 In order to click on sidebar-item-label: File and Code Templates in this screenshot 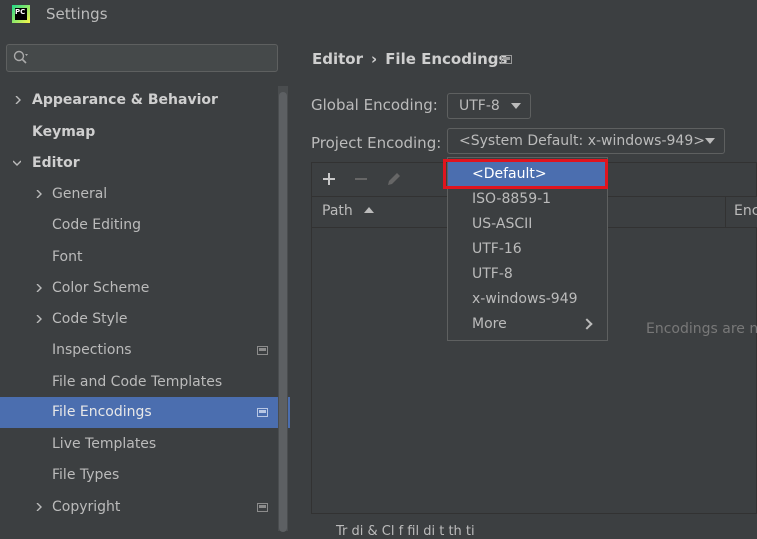, I will do `click(137, 382)`.